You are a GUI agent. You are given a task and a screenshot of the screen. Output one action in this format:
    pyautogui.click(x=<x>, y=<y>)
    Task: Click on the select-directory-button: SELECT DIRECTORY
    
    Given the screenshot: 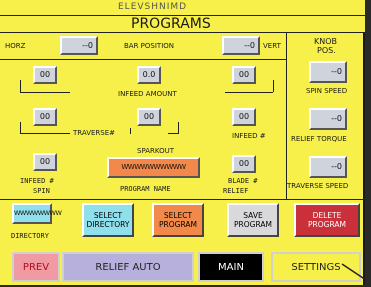 What is the action you would take?
    pyautogui.click(x=108, y=220)
    